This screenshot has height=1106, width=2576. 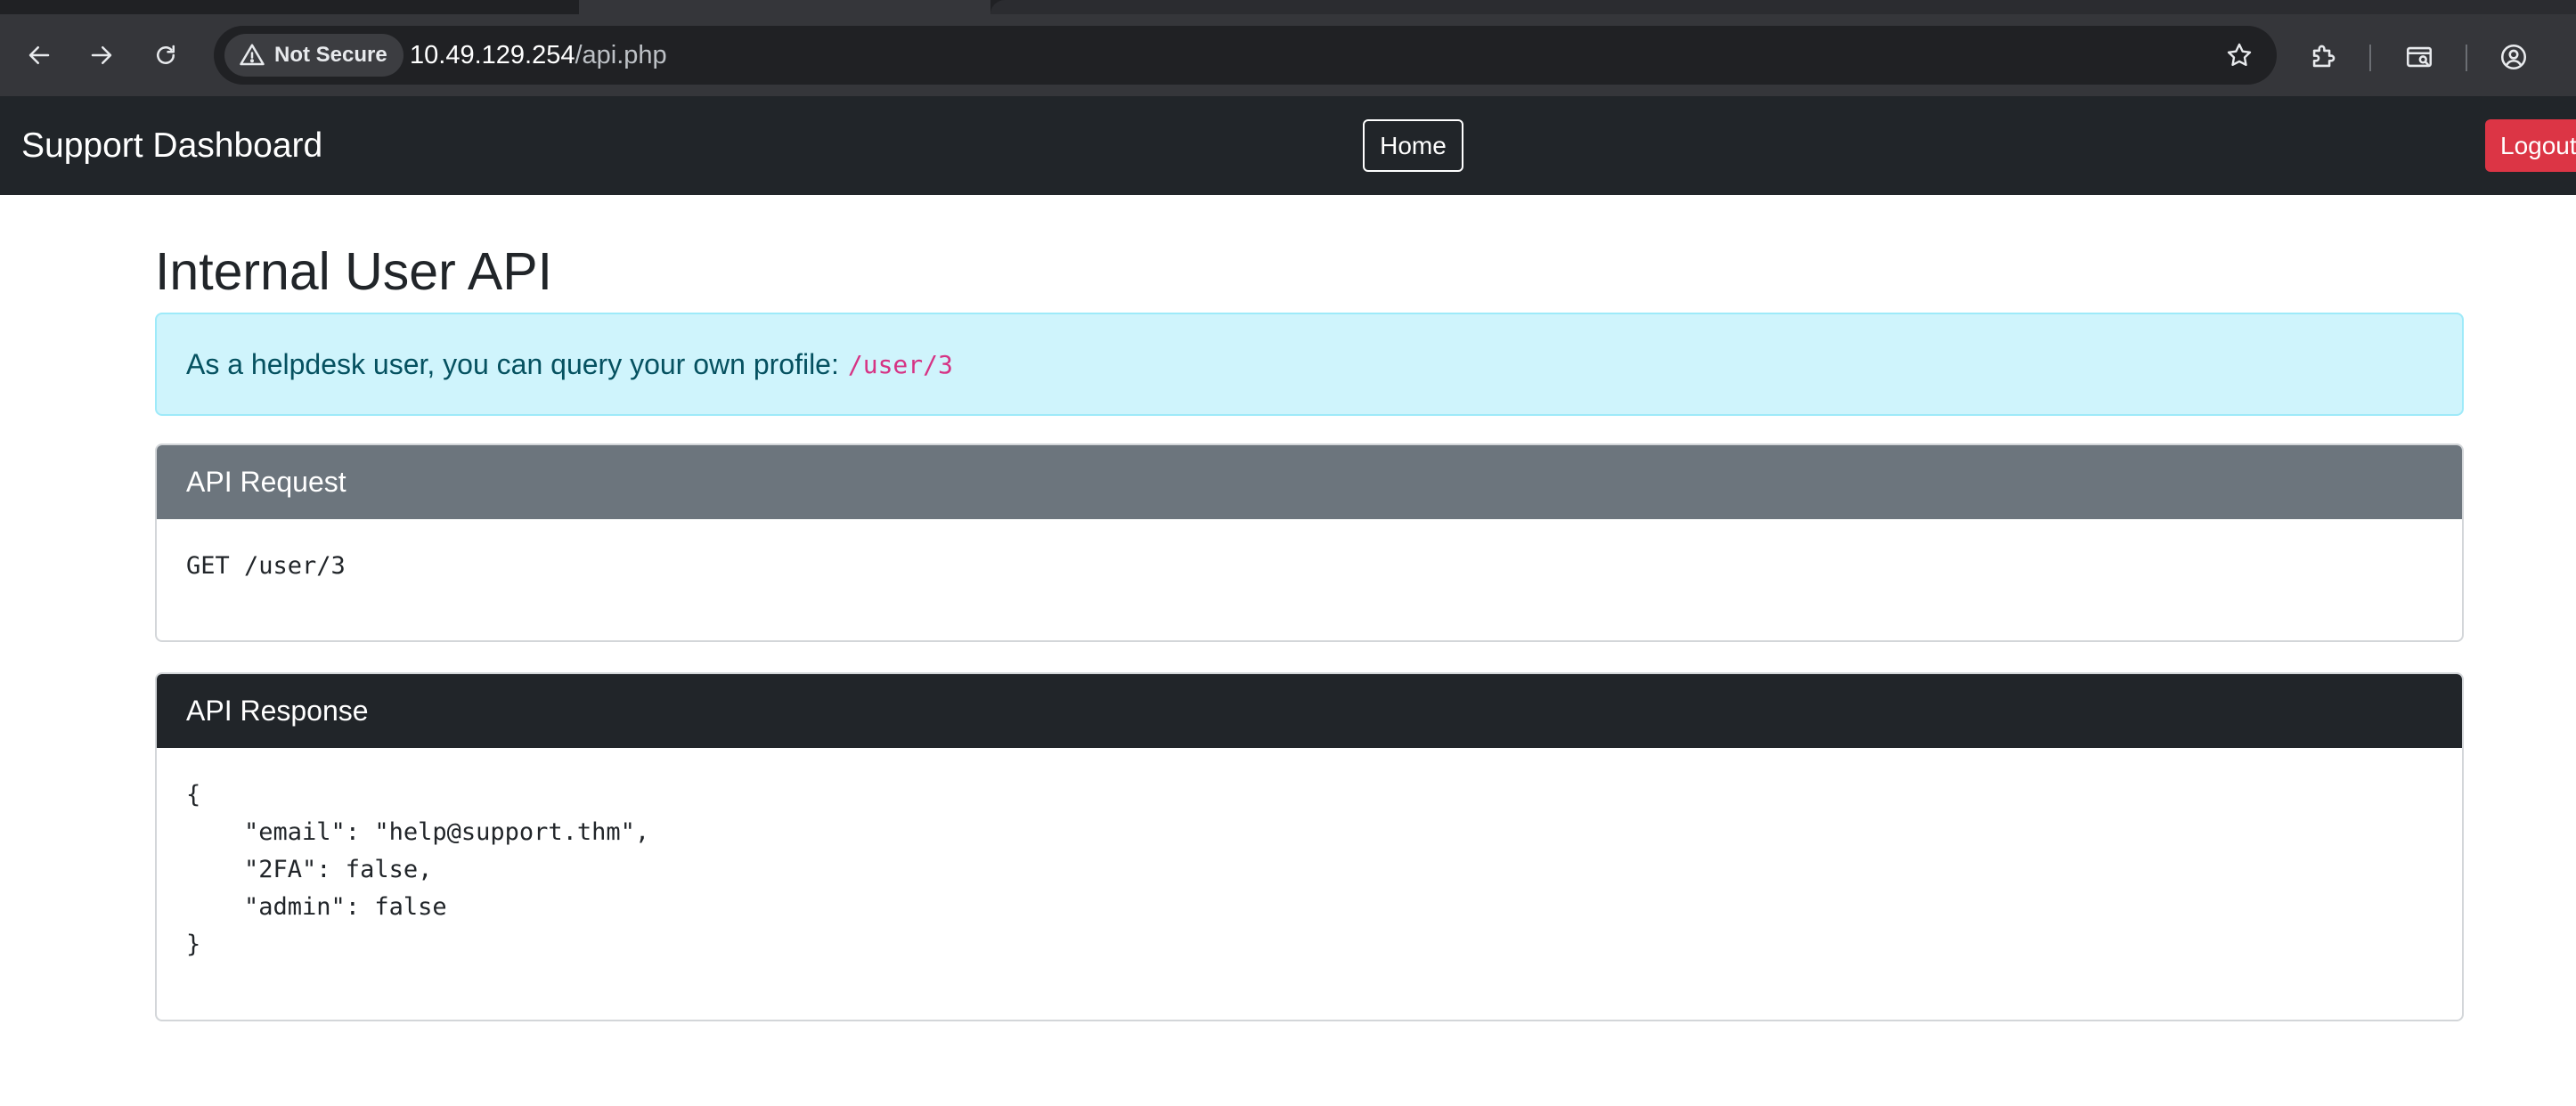 What do you see at coordinates (172, 145) in the screenshot?
I see `brand-title: Support Dashboard` at bounding box center [172, 145].